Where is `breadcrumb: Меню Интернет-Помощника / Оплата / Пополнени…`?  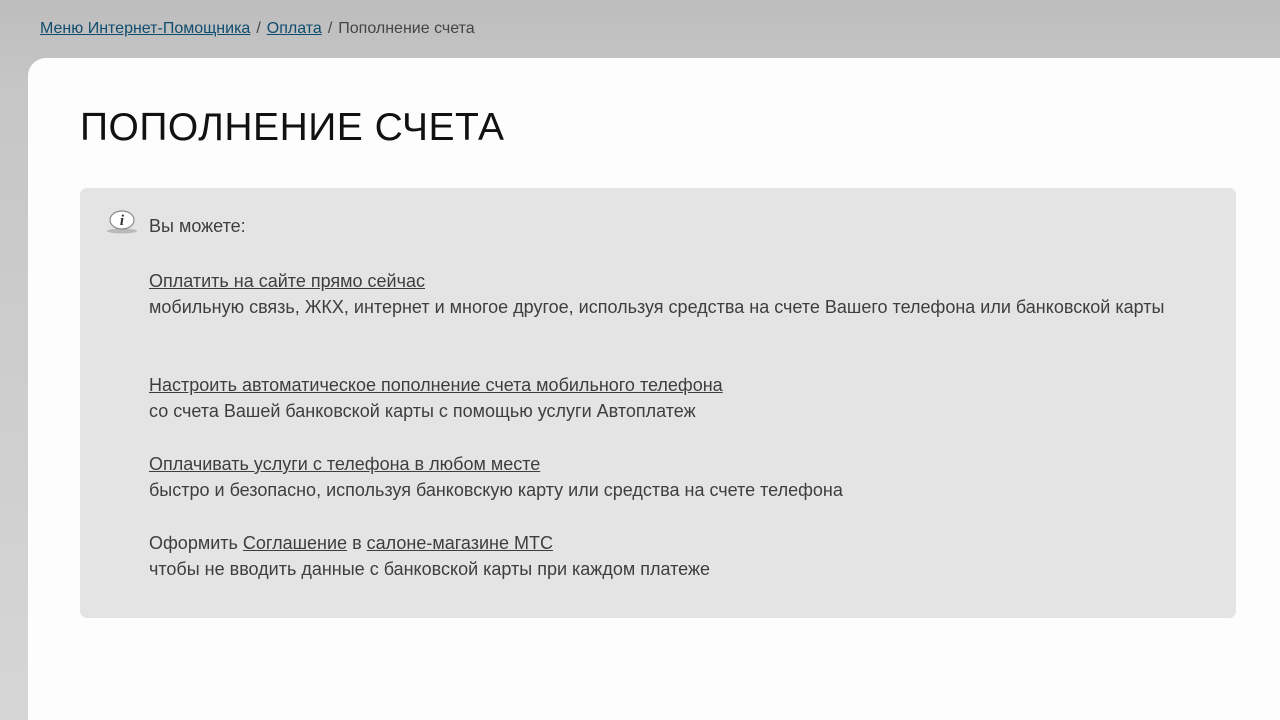
breadcrumb: Меню Интернет-Помощника / Оплата / Пополнени… is located at coordinates (257, 29).